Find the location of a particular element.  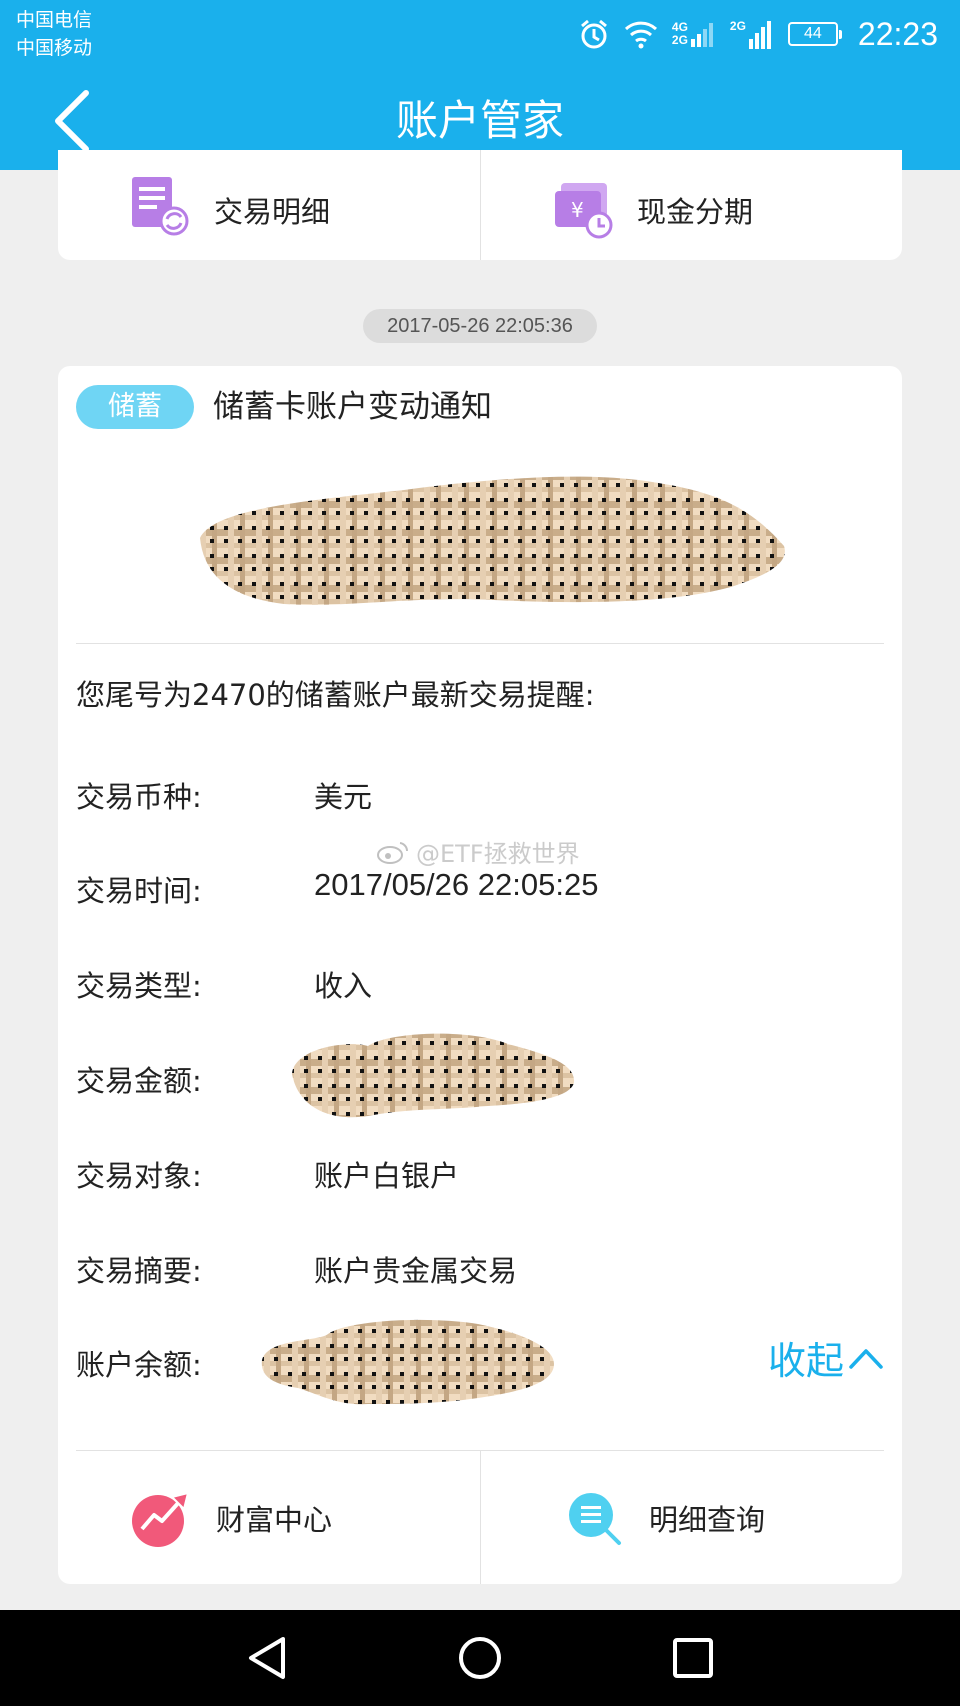

nav-recents-button is located at coordinates (693, 1658).